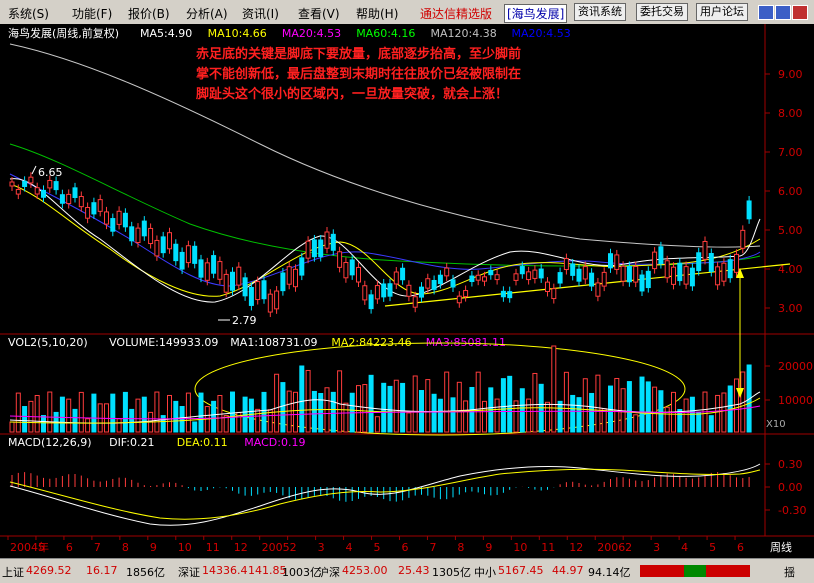 Image resolution: width=814 pixels, height=583 pixels. I want to click on close-icon, so click(800, 12).